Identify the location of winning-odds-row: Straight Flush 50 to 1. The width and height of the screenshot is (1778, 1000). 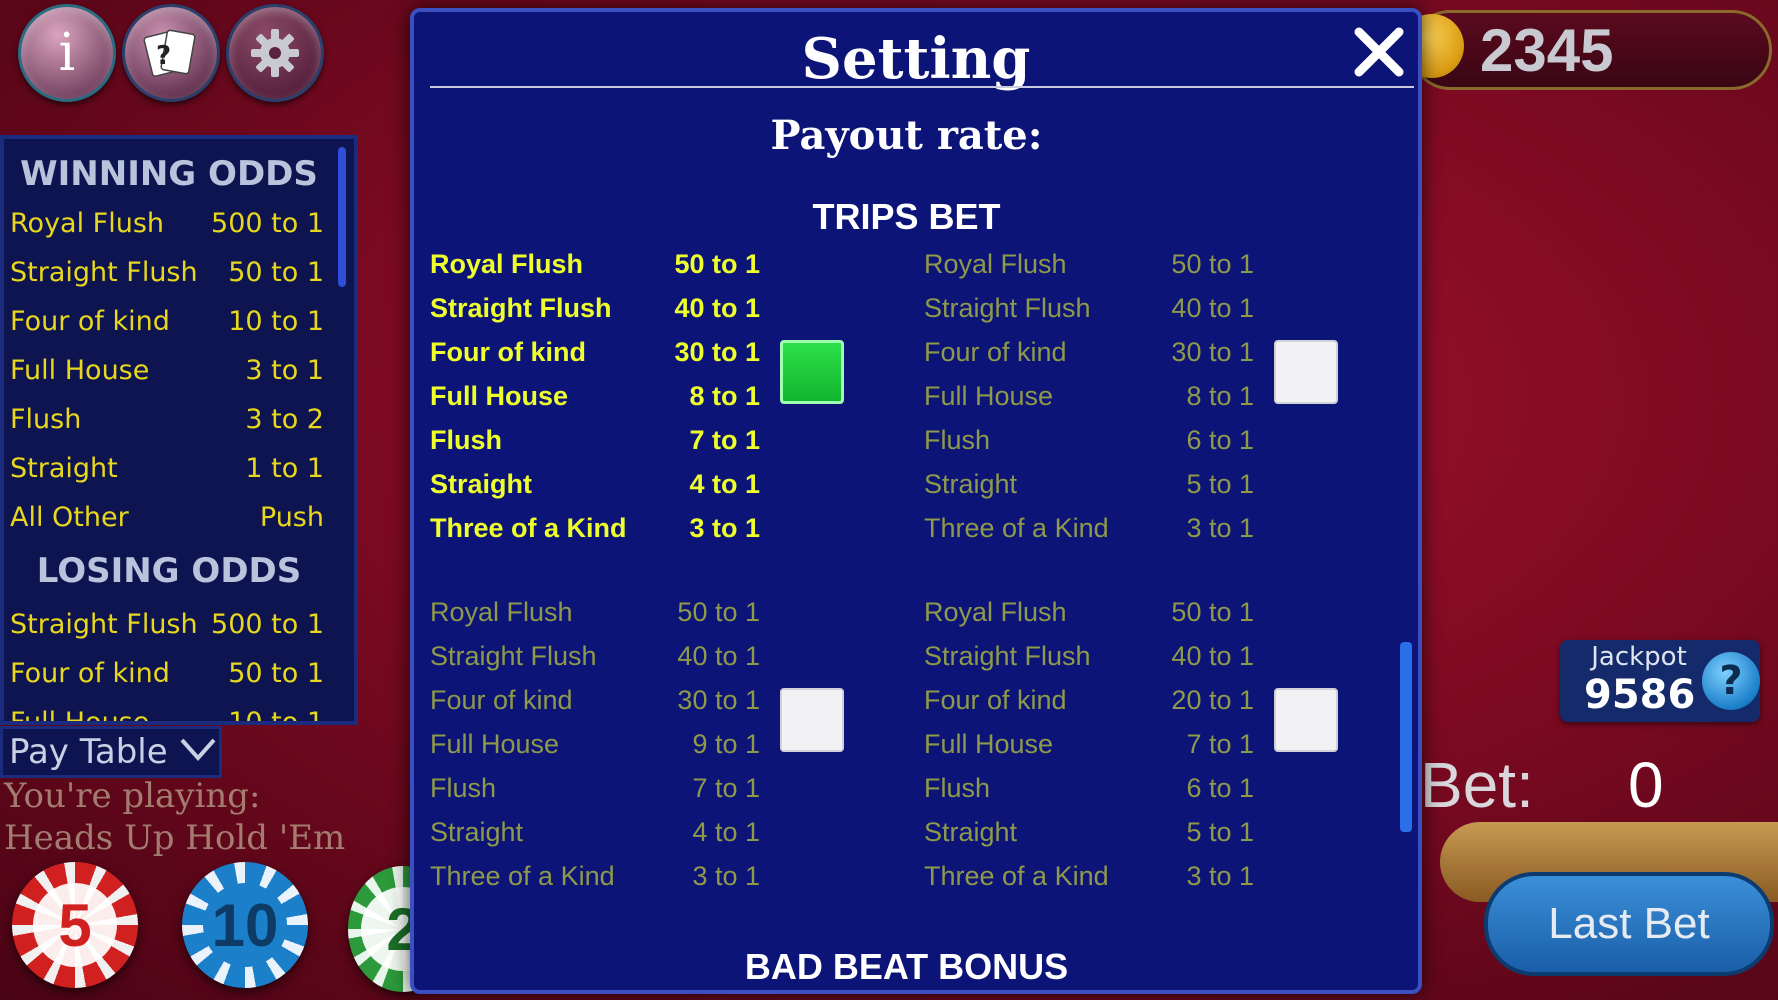
(179, 272).